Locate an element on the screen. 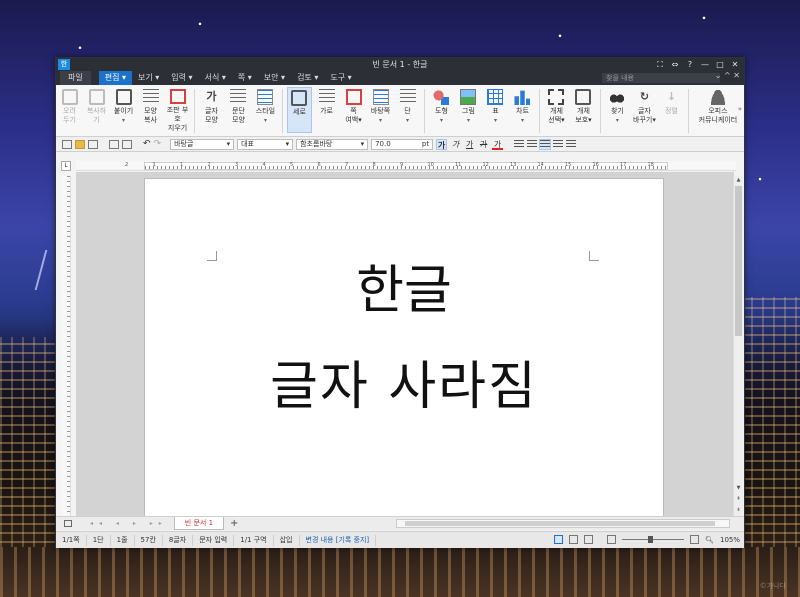 Image resolution: width=800 pixels, height=597 pixels. ribbon-controls: ⌄ ^ ✕ is located at coordinates (727, 75).